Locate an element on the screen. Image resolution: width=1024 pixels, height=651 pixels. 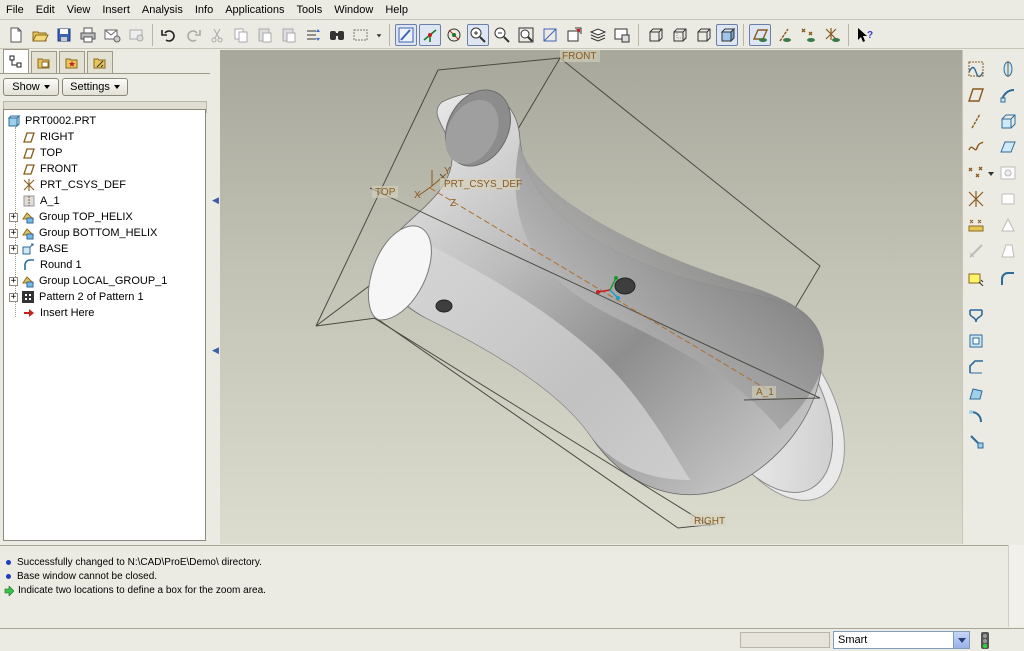
view-manager-icon is located at coordinates (622, 35).